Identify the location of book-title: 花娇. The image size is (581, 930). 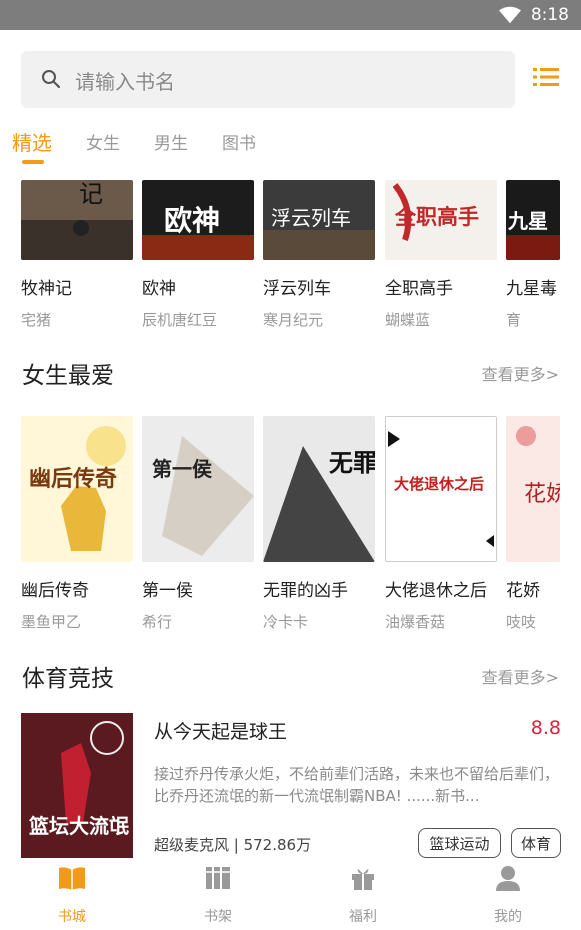
(523, 591).